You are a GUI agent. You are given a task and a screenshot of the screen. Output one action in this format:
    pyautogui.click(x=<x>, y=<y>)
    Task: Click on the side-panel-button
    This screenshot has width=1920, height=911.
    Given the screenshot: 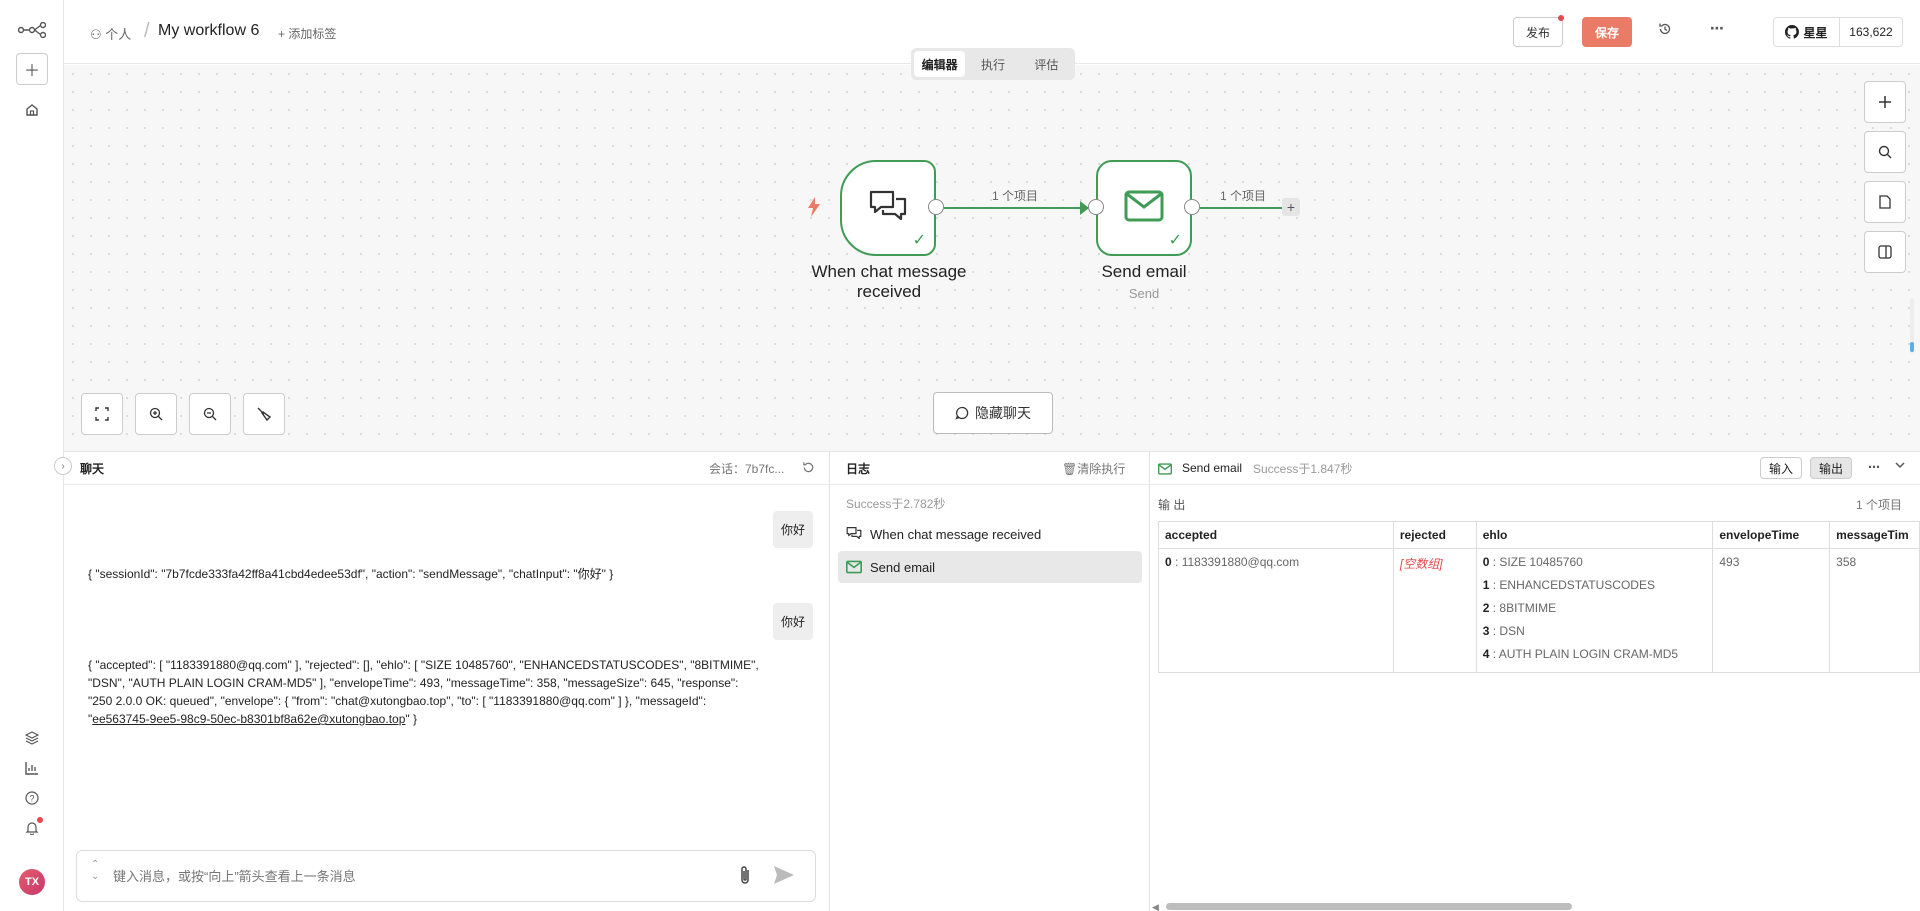 What is the action you would take?
    pyautogui.click(x=1885, y=252)
    